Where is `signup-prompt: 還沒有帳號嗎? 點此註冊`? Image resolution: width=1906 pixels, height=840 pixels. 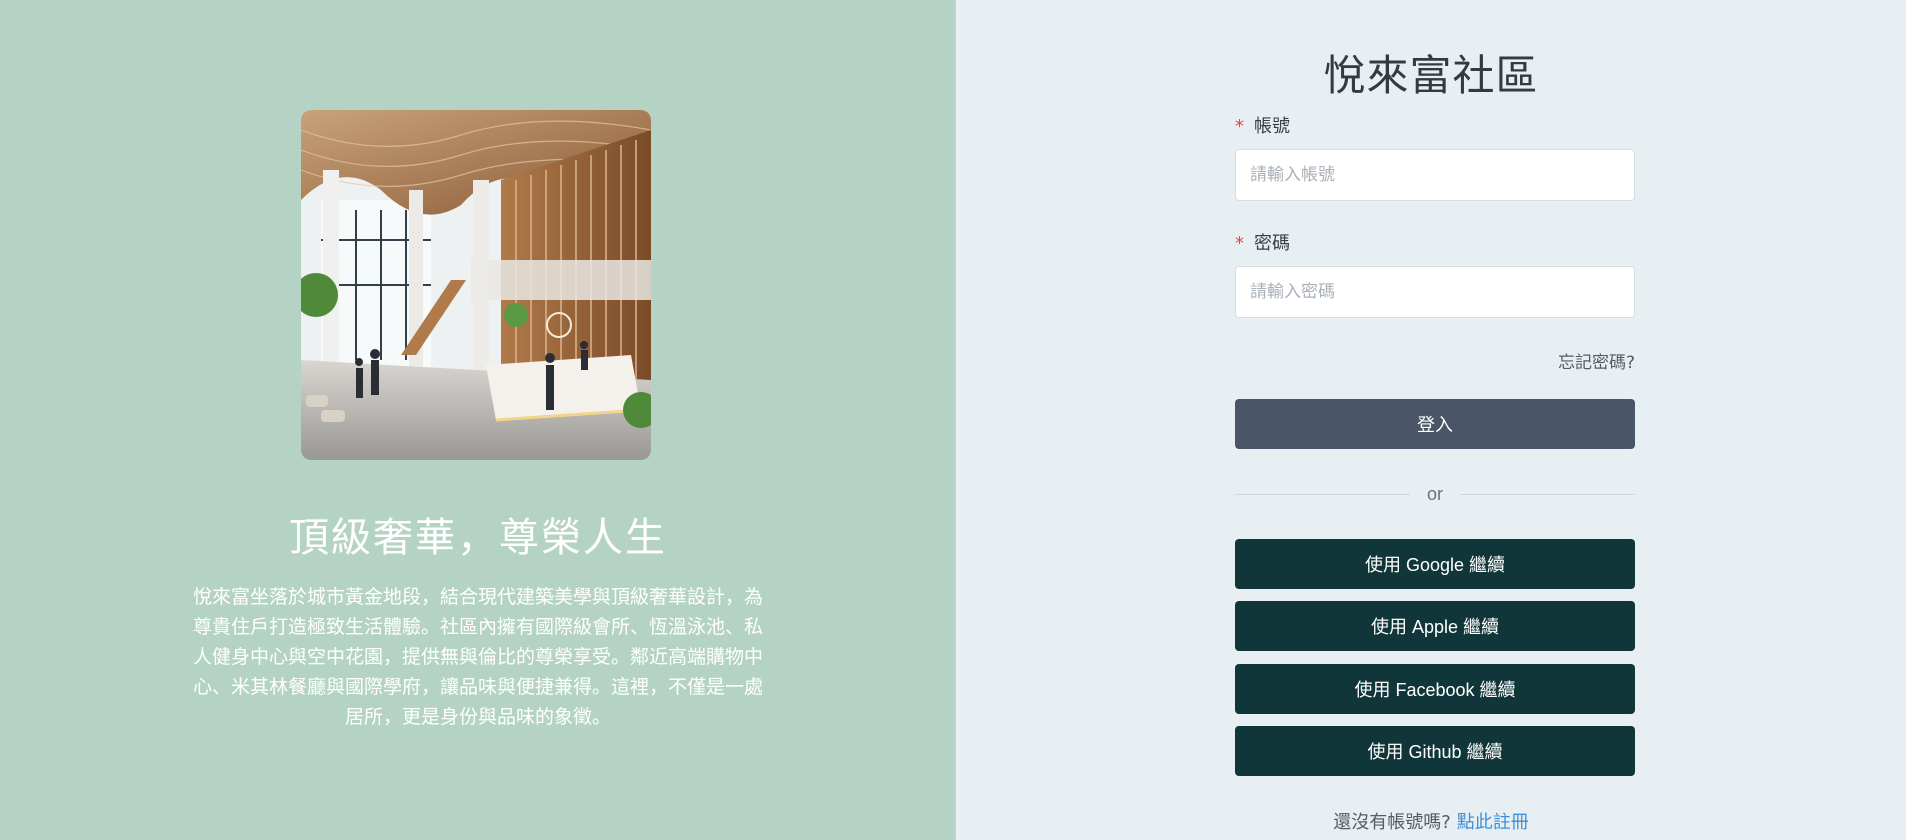 signup-prompt: 還沒有帳號嗎? 點此註冊 is located at coordinates (1431, 821).